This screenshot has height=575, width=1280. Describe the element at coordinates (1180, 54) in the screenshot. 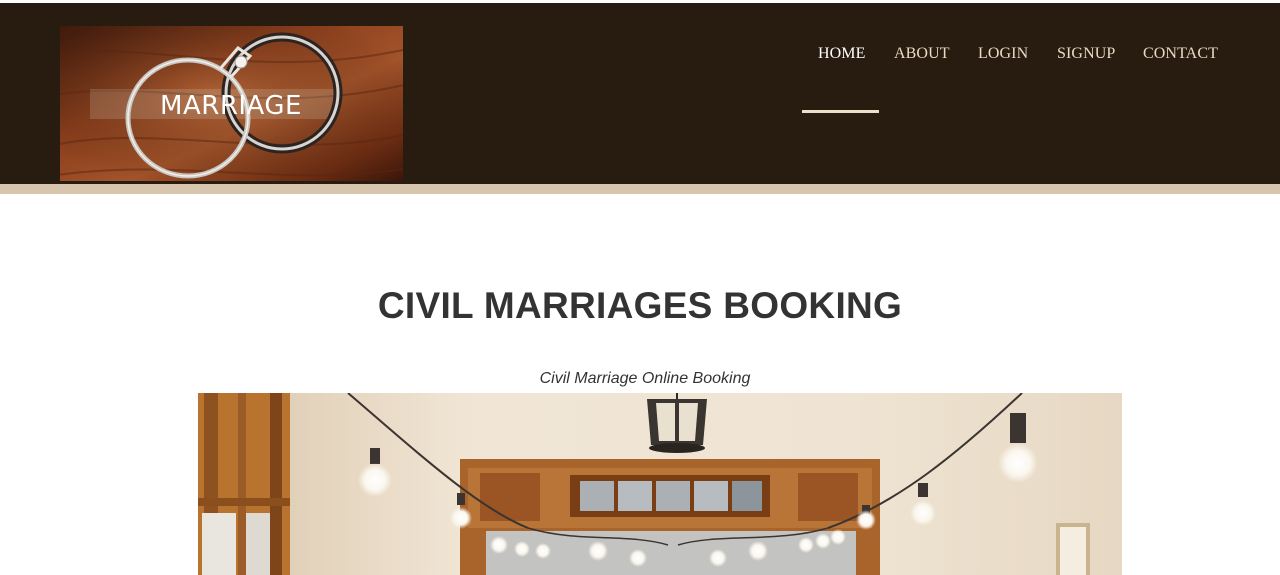

I see `nav-contact: CONTACT` at that location.